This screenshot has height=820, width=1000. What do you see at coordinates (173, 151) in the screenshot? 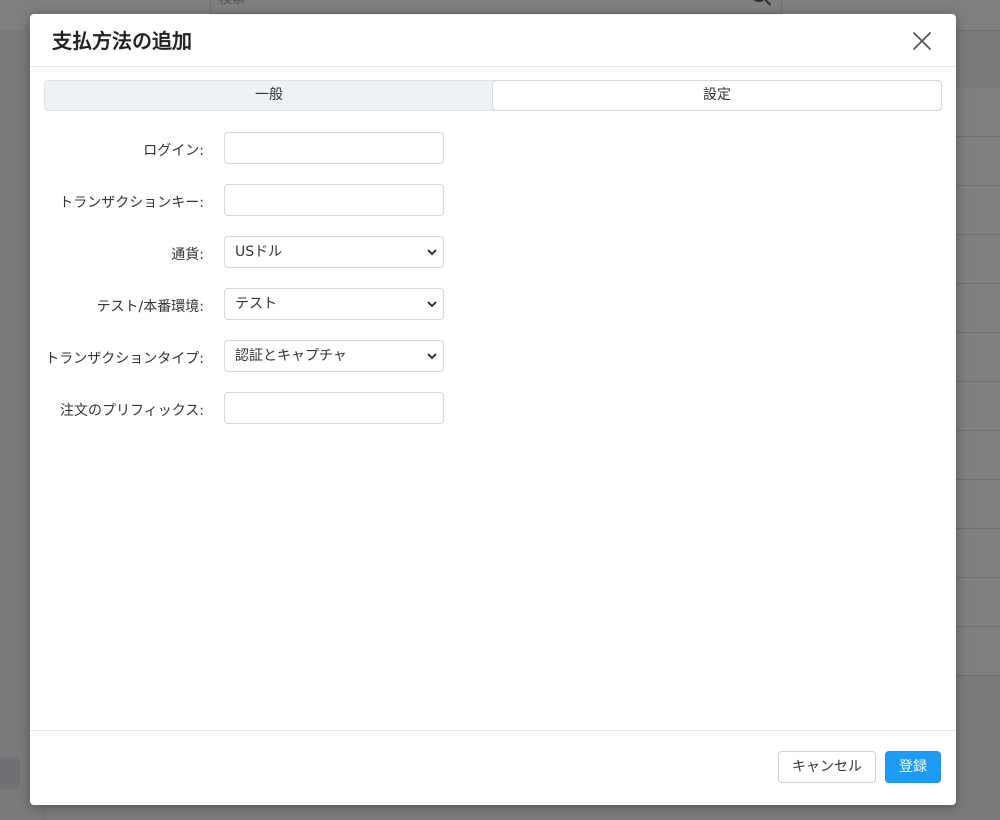
I see `login-label: ログイン:` at bounding box center [173, 151].